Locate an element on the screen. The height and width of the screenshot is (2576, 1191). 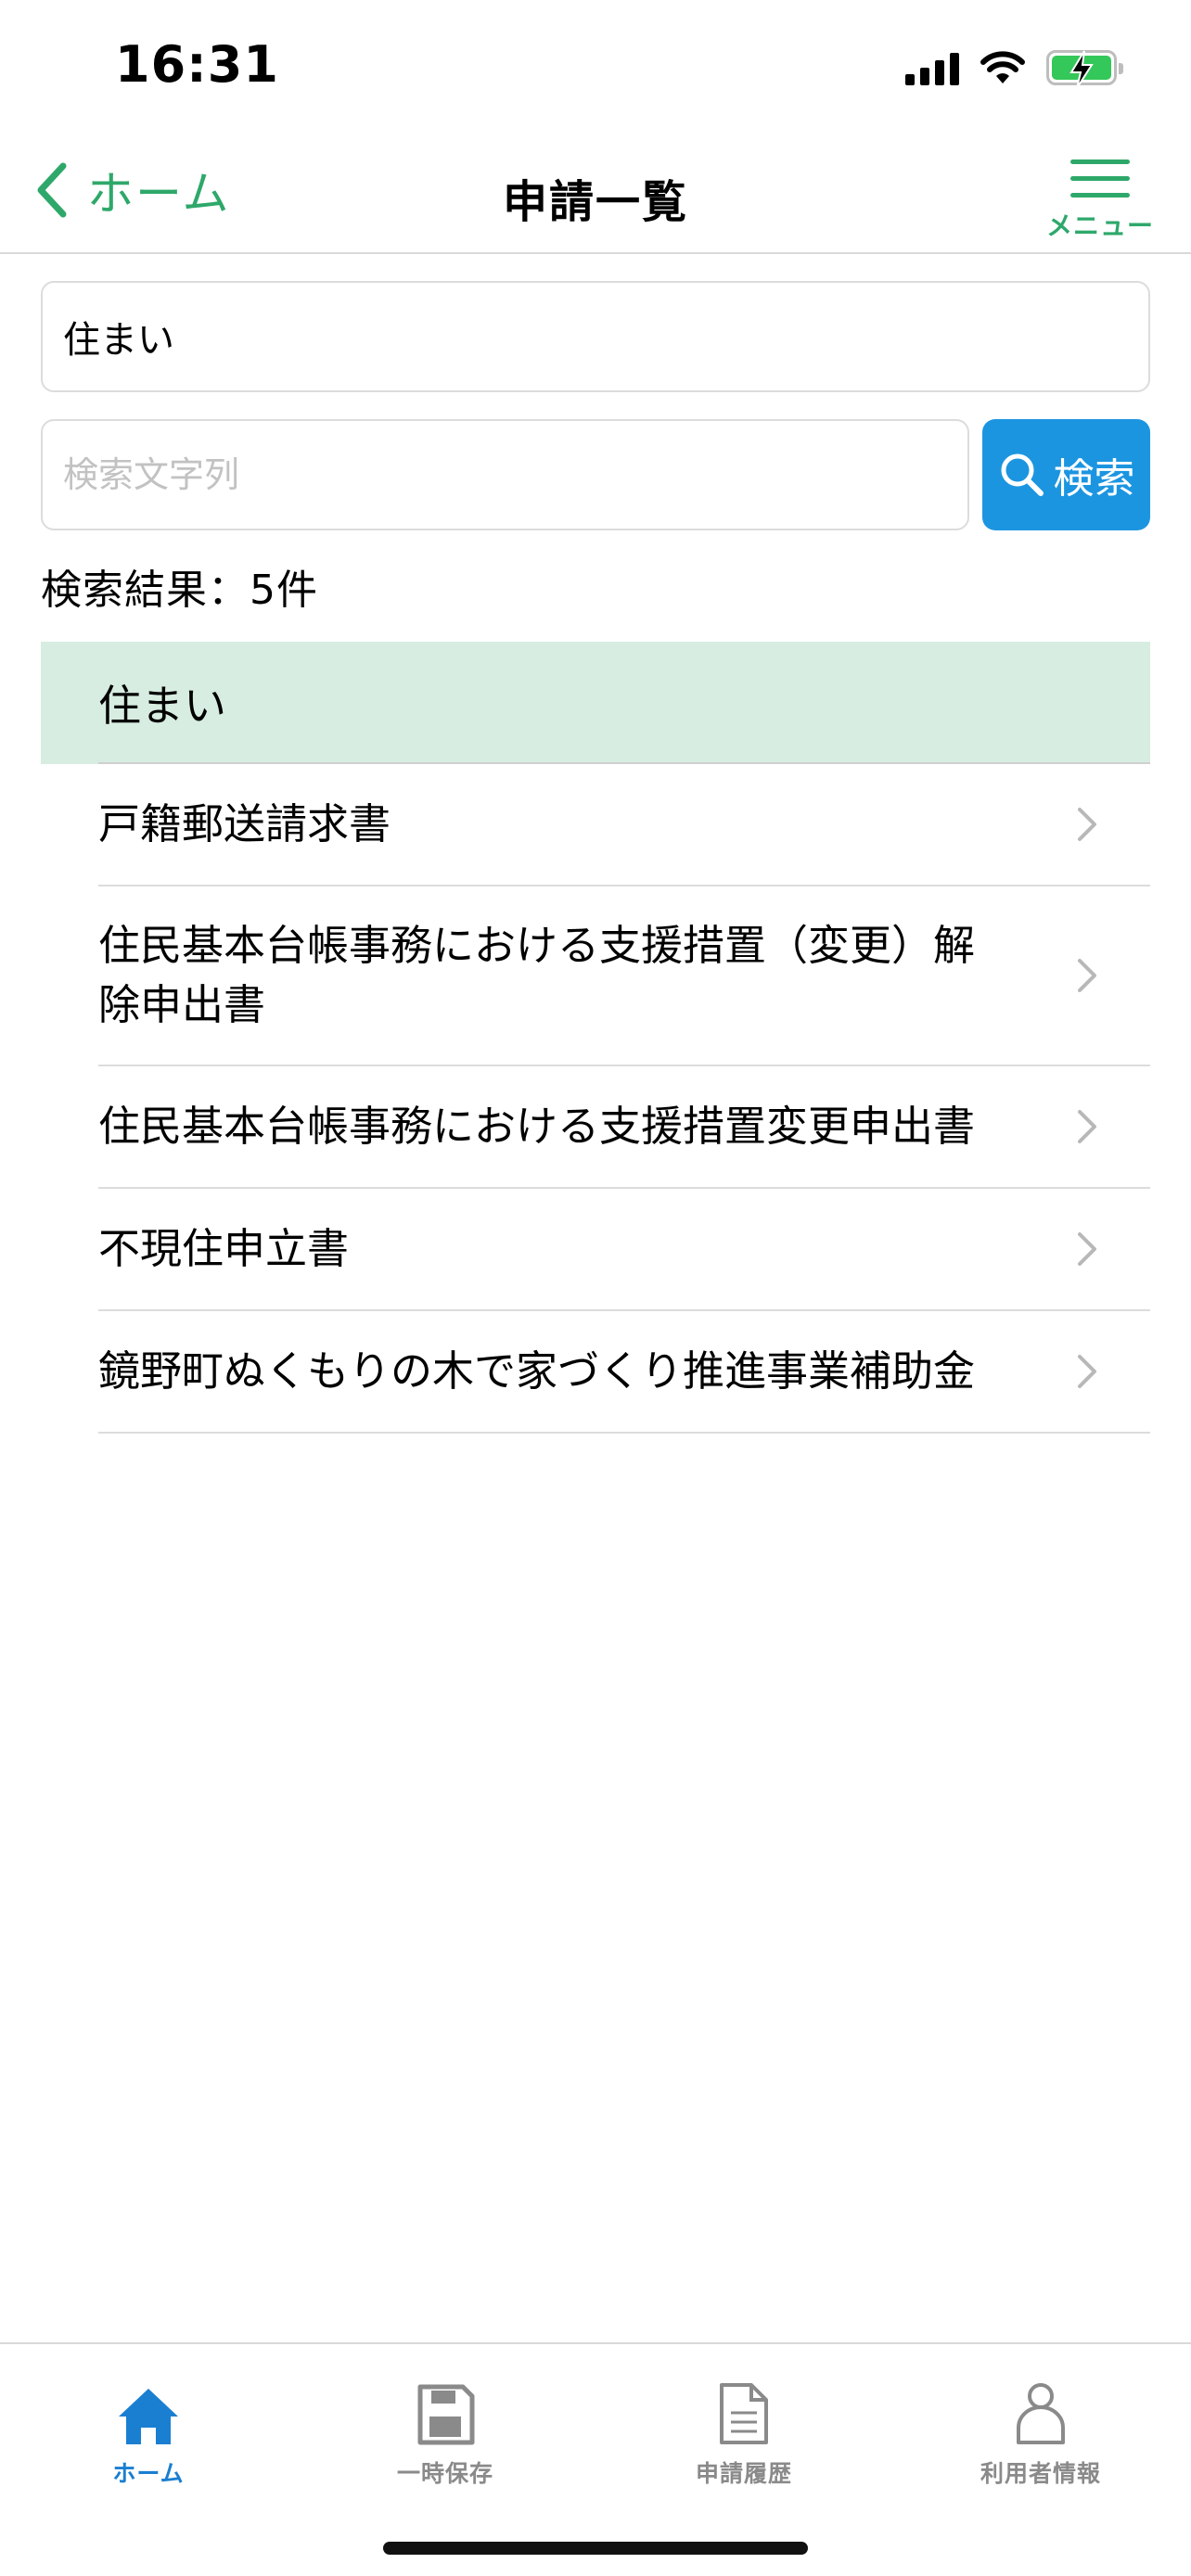
result-count: 検索結果：5件 is located at coordinates (179, 590).